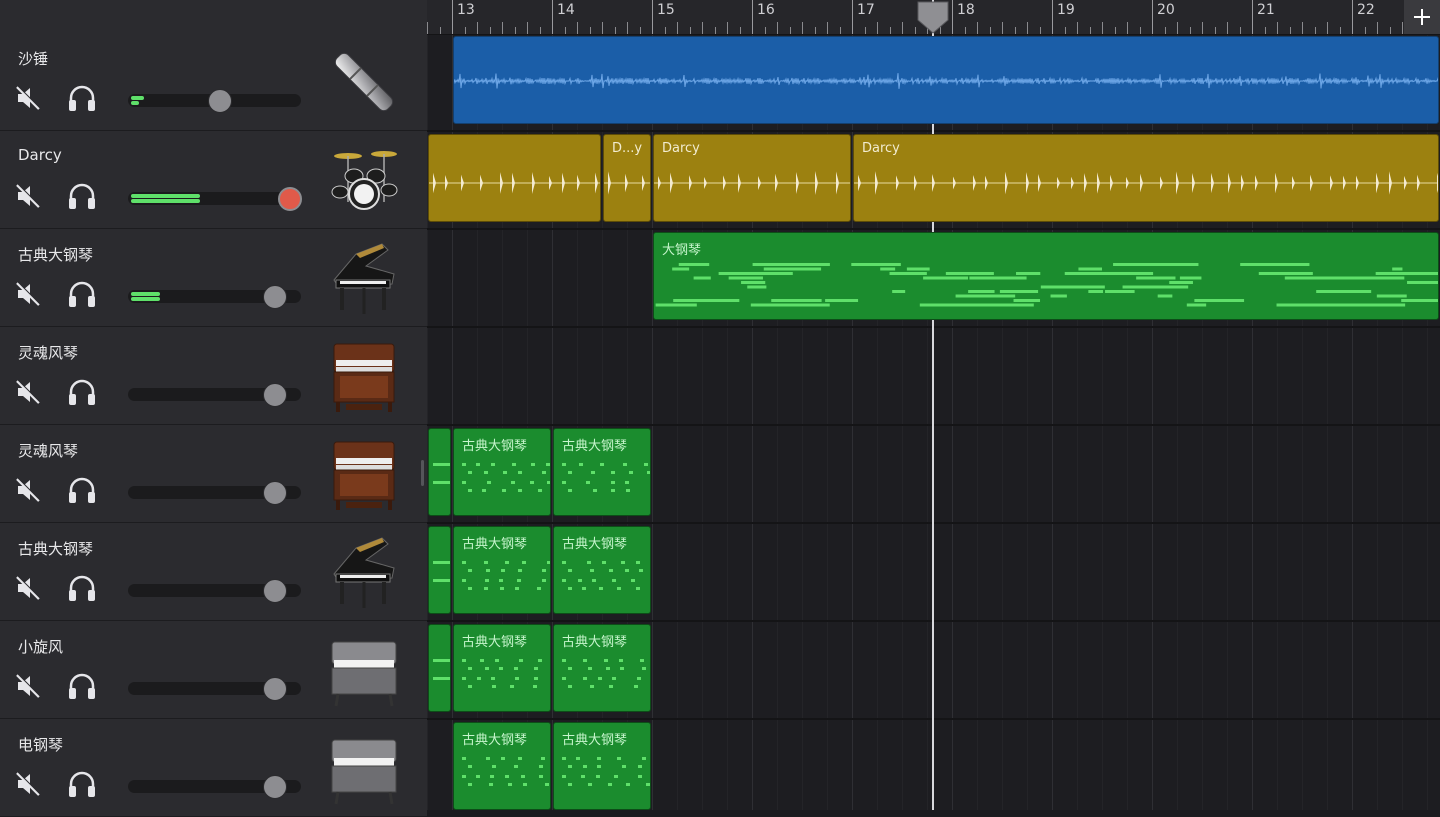  What do you see at coordinates (213, 670) in the screenshot?
I see `track-header: 小旋风` at bounding box center [213, 670].